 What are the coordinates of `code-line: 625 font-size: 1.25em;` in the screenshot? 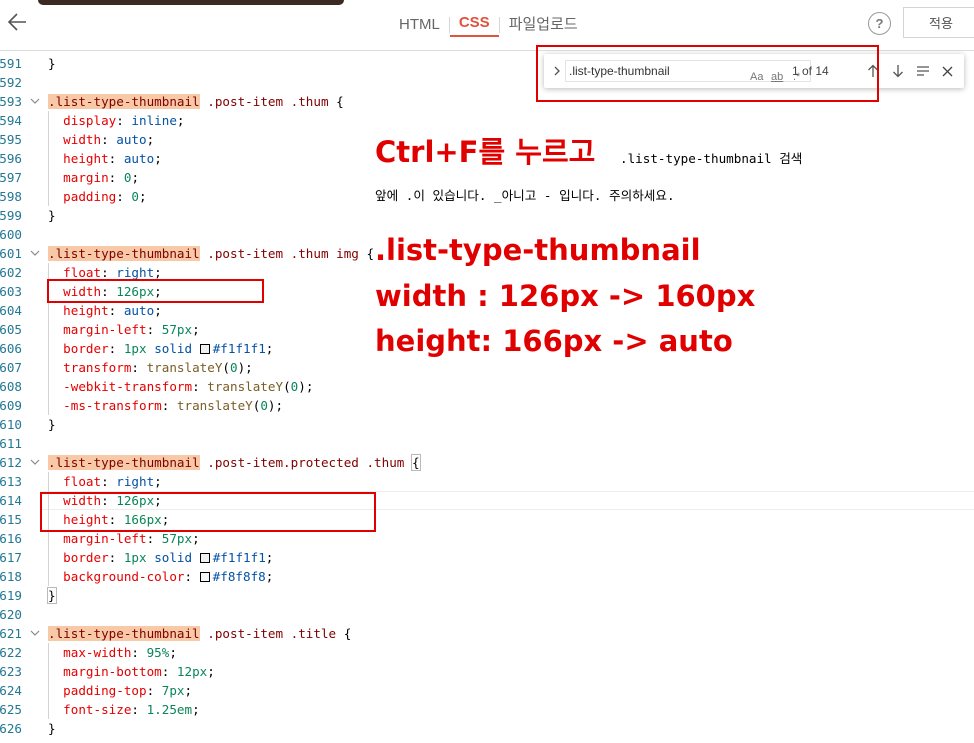 It's located at (487, 709).